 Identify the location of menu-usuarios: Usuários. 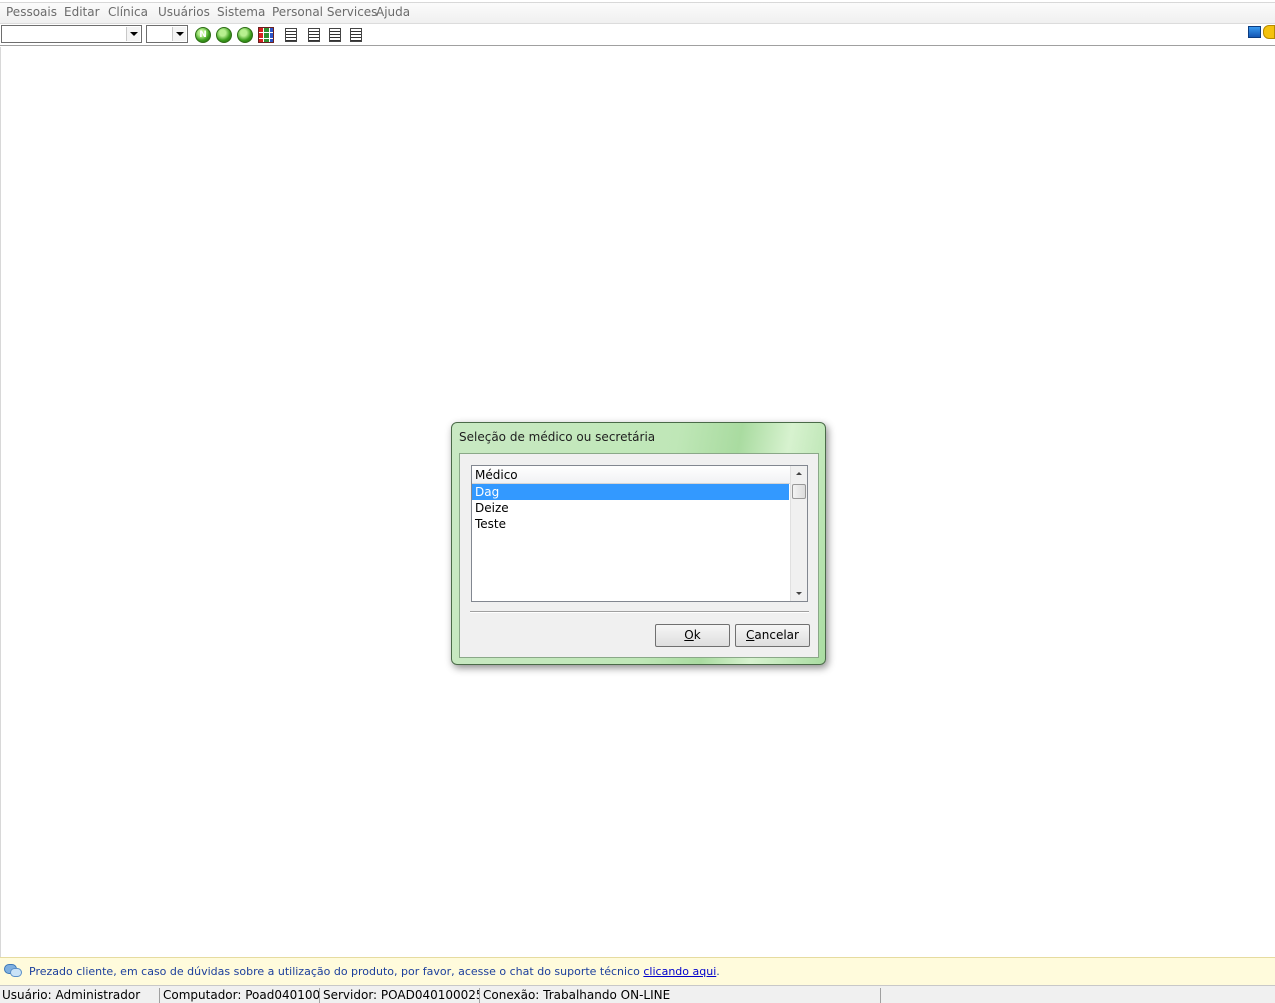
(184, 12).